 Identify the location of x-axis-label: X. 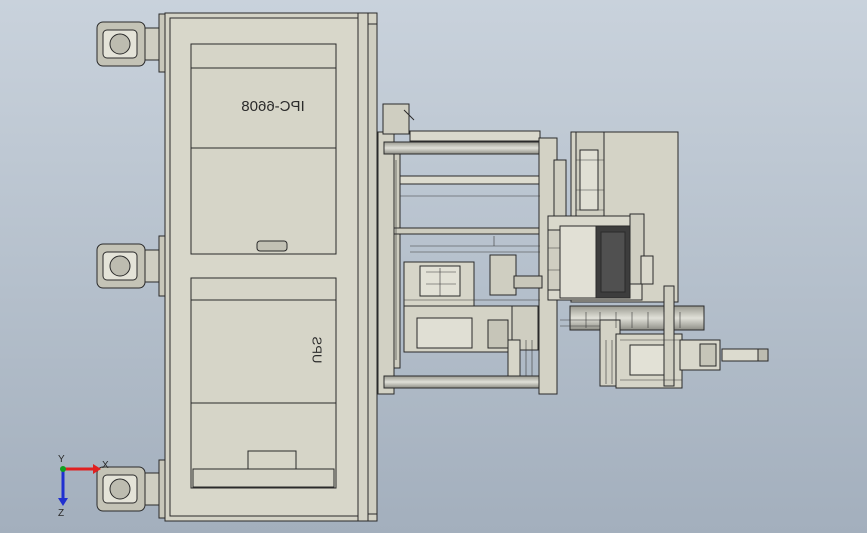
(105, 465).